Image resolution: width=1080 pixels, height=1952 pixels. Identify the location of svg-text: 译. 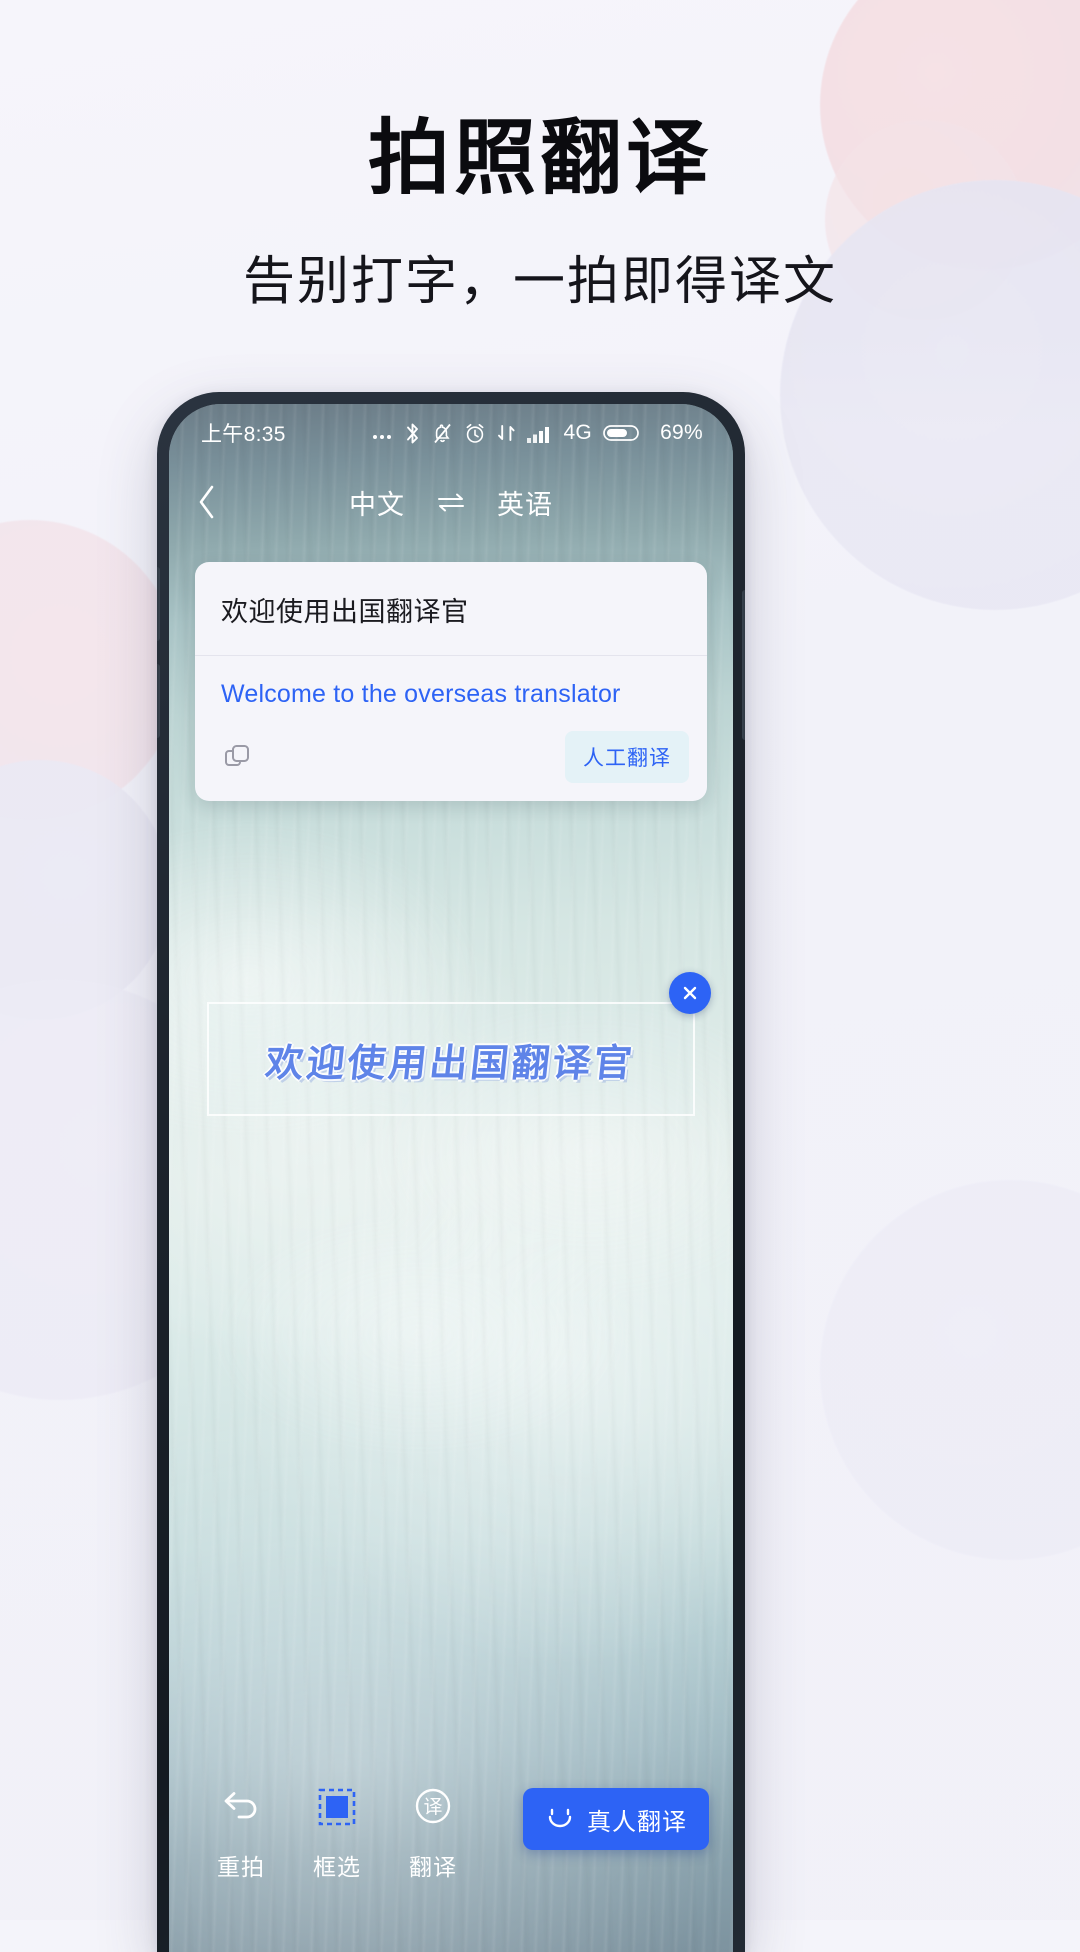
(432, 1807).